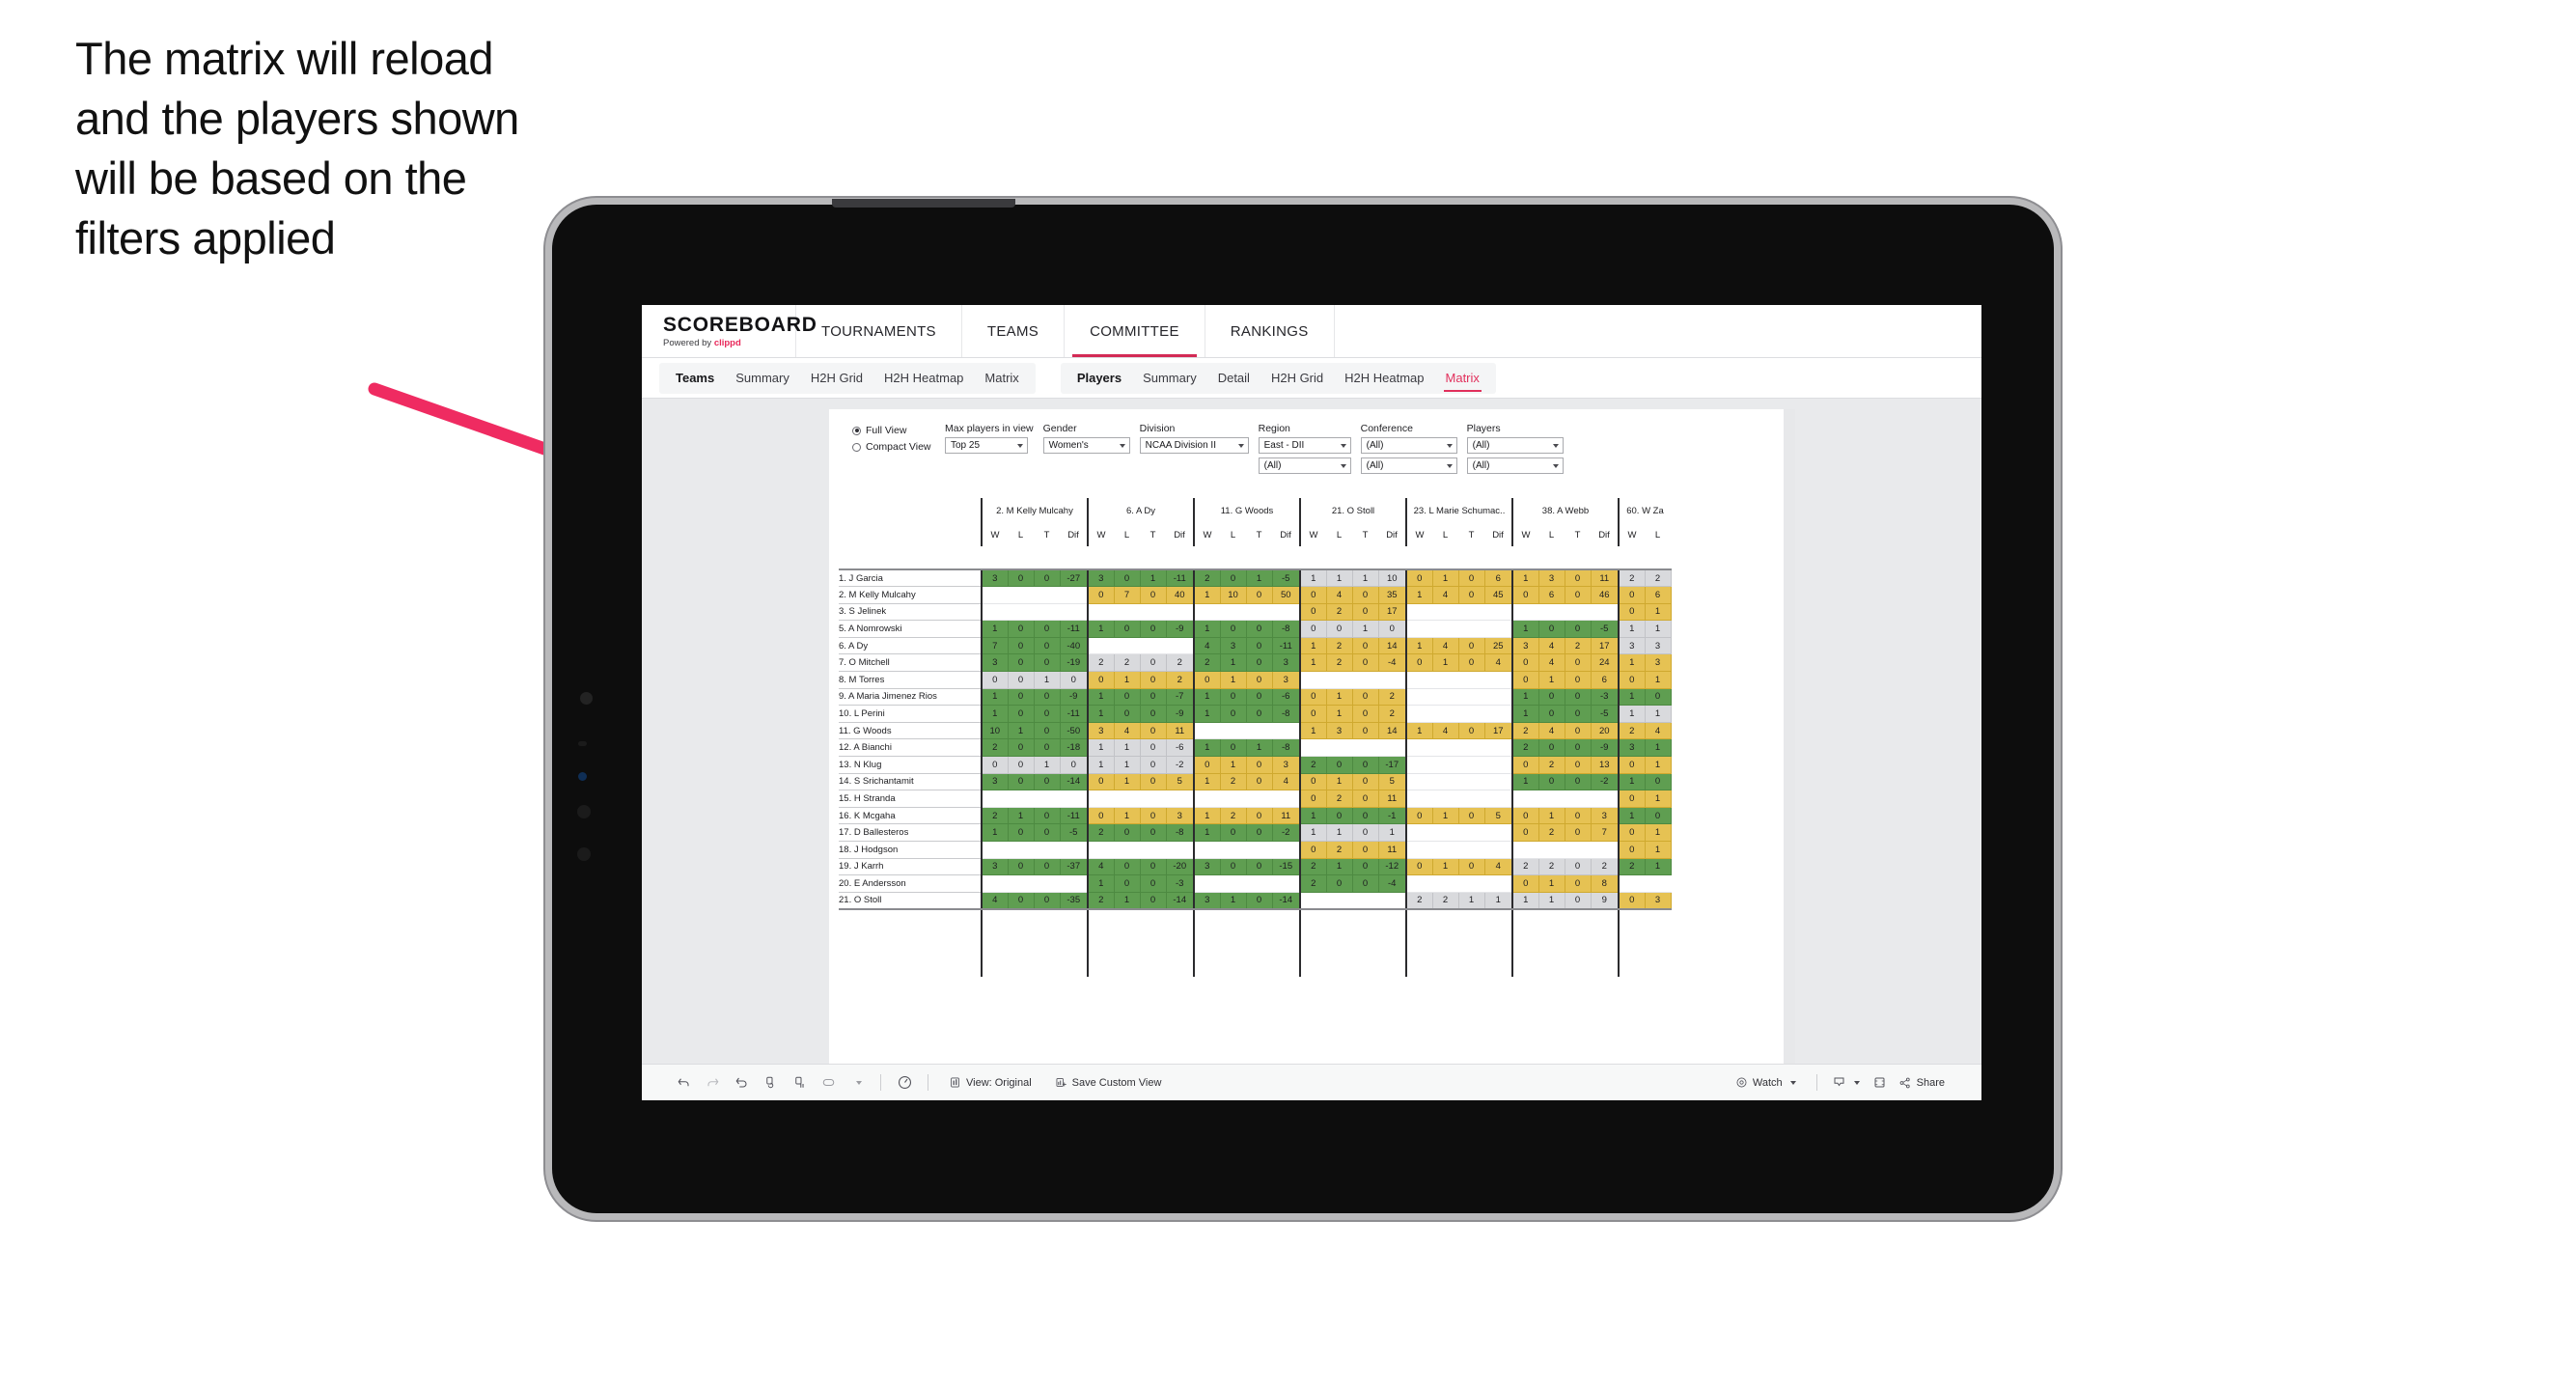  I want to click on matrix-row-label: 16. K Mcgaha, so click(910, 816).